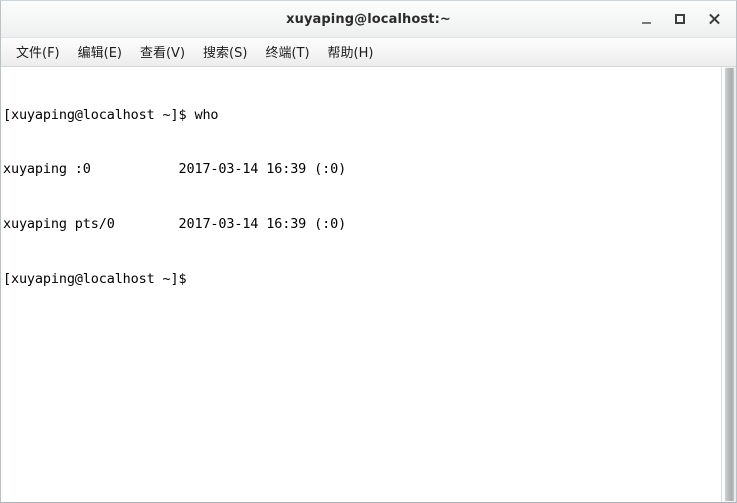 The width and height of the screenshot is (737, 503). I want to click on menu-item-file: 文件(F), so click(38, 52).